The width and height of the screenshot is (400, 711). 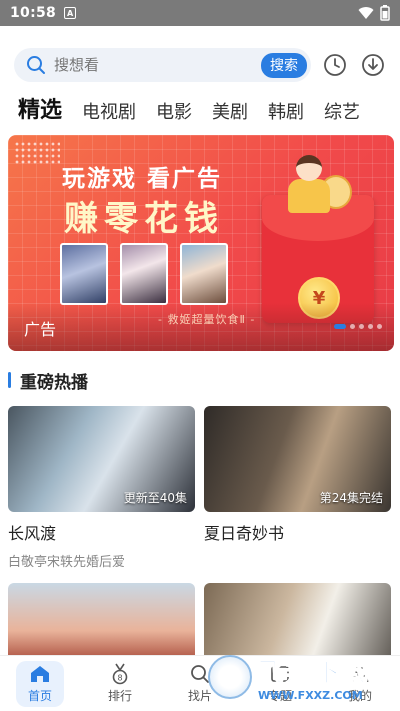 I want to click on download-button, so click(x=373, y=65).